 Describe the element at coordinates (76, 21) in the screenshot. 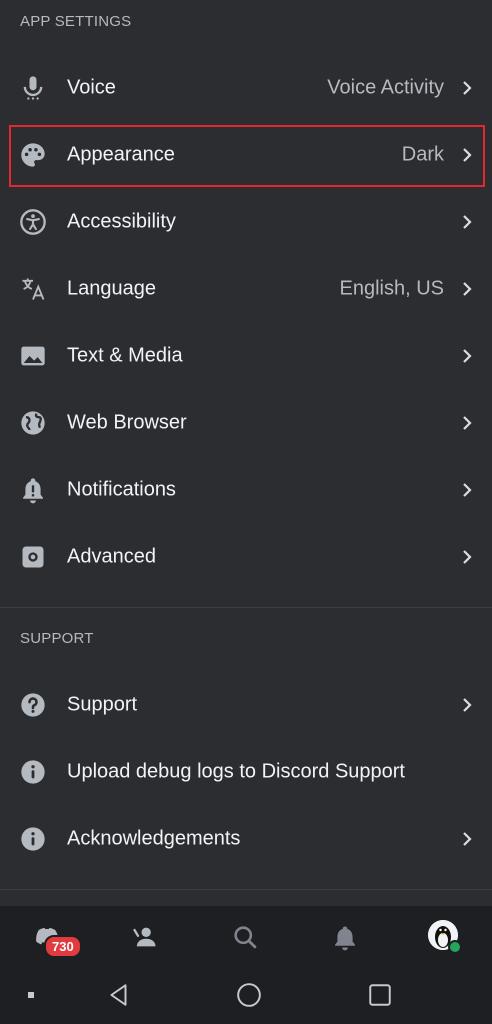

I see `app-settings-header: APP SETTINGS` at that location.